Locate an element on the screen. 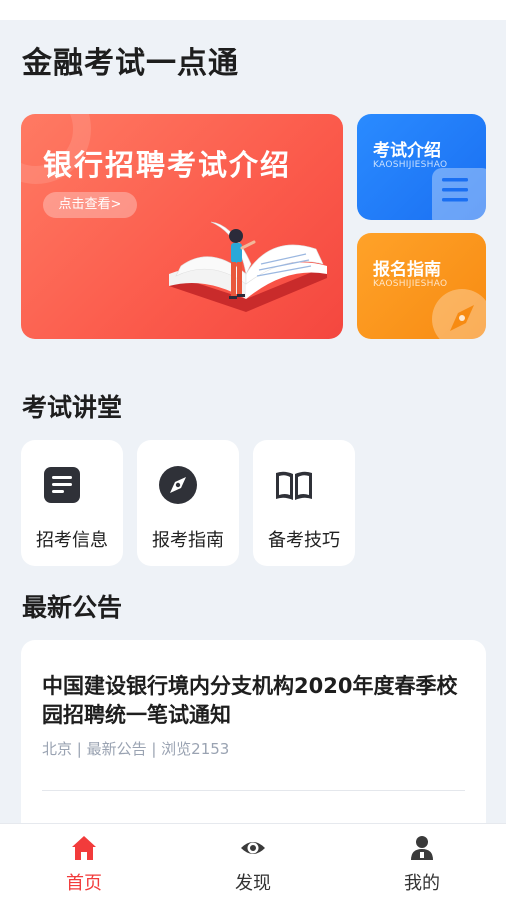 This screenshot has width=506, height=900. registration-guide-card: 报名指南 KAOSHIJIESHAO is located at coordinates (421, 286).